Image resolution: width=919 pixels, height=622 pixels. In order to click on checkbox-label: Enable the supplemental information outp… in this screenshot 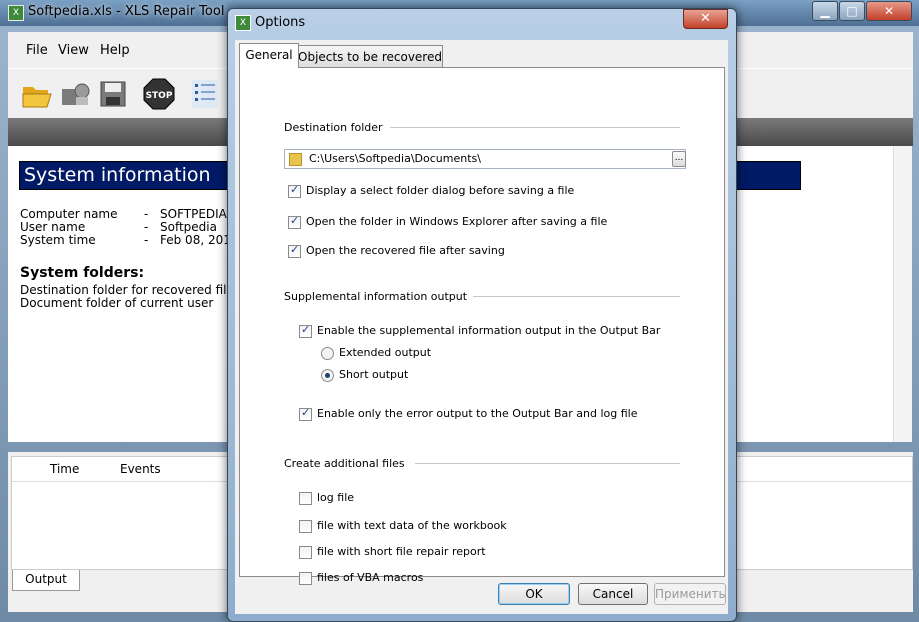, I will do `click(489, 330)`.